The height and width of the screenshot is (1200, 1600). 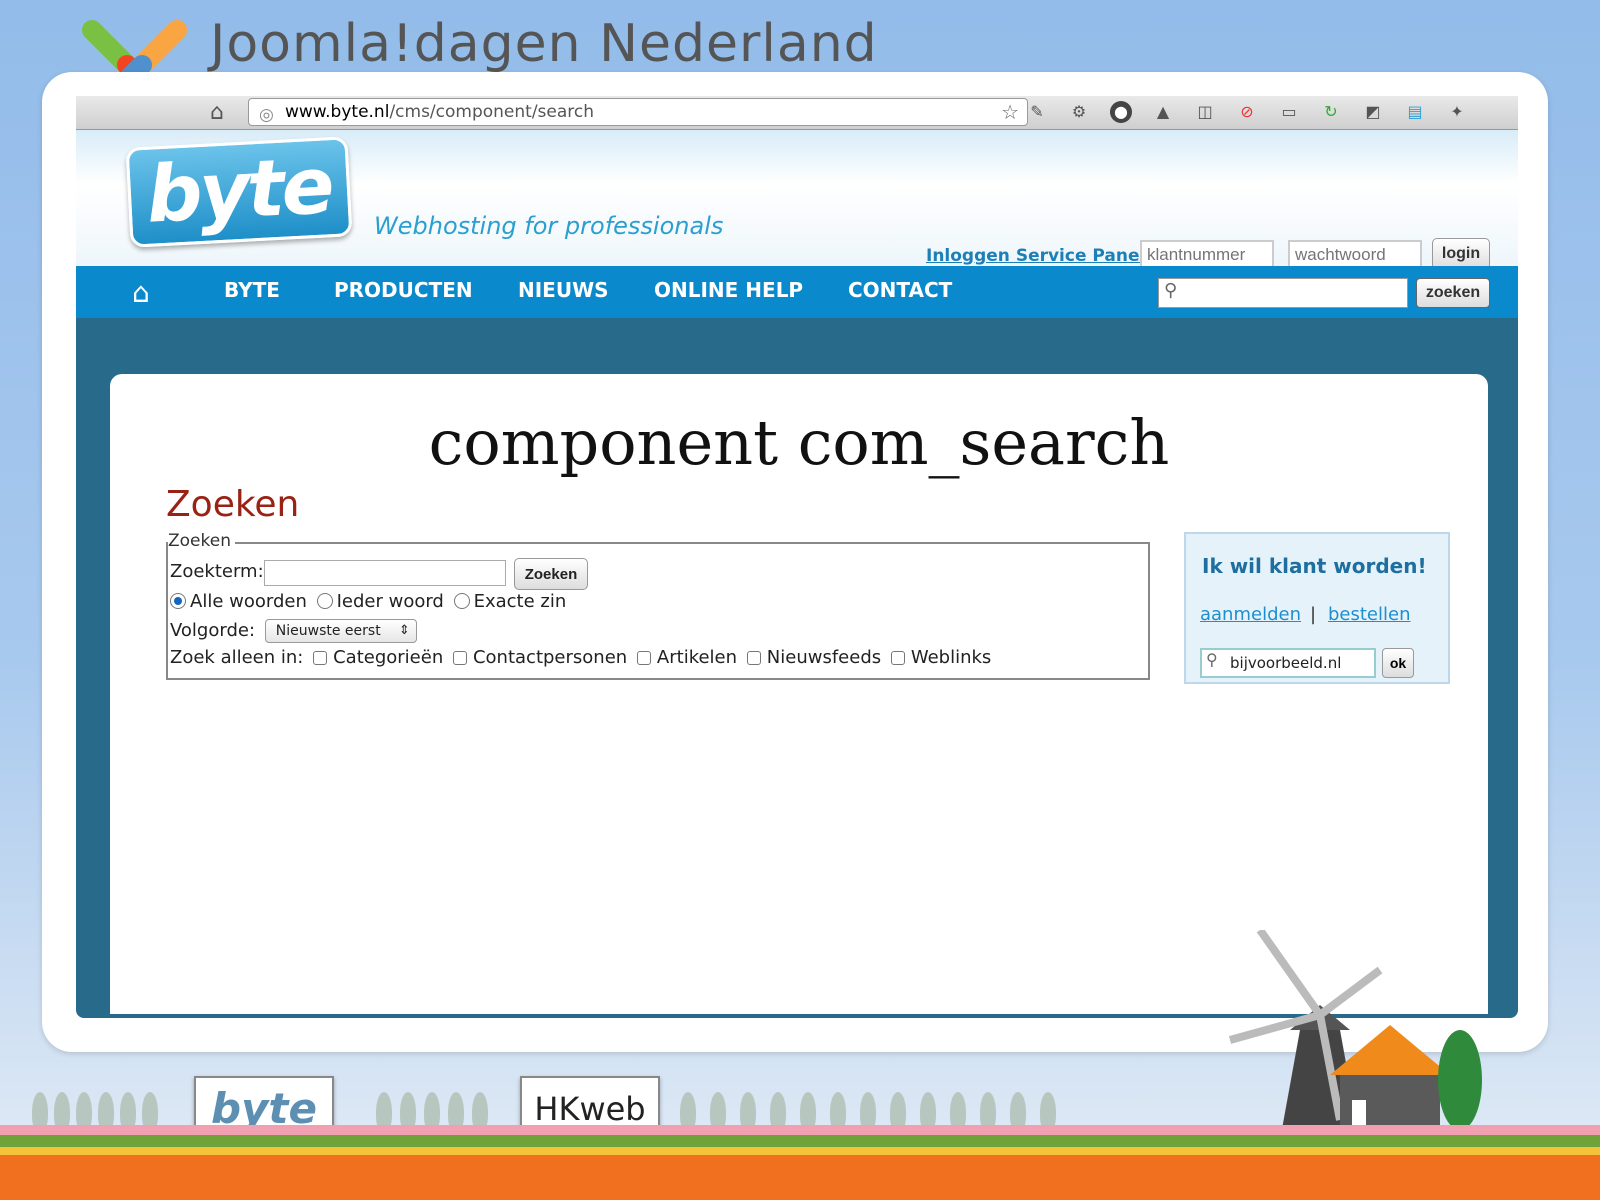 I want to click on area-checkbox-weblinks: Weblinks, so click(x=939, y=657).